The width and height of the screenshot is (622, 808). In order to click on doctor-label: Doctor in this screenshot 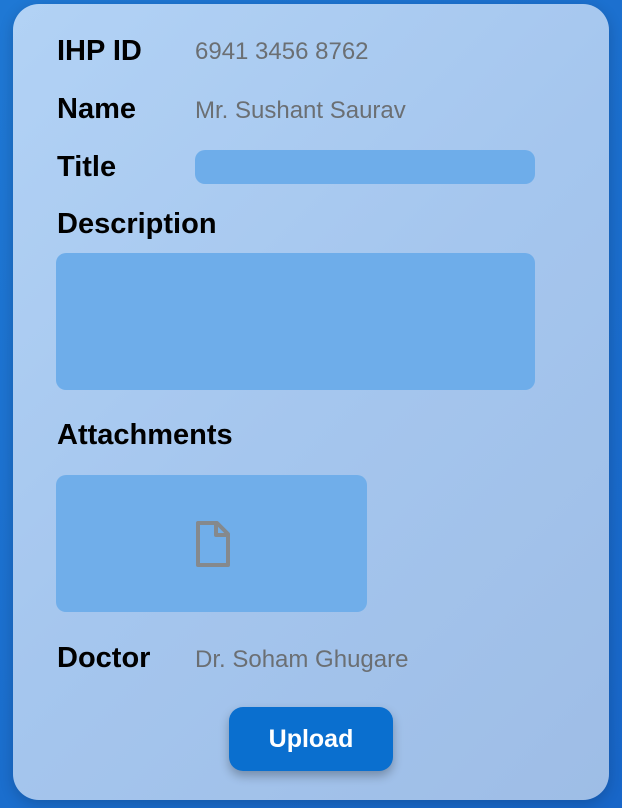, I will do `click(104, 658)`.